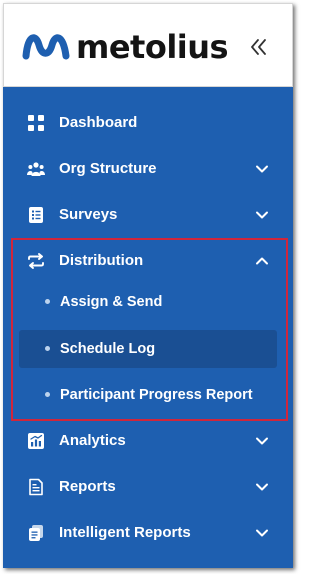 The image size is (320, 574). What do you see at coordinates (148, 441) in the screenshot?
I see `sidebar-item-analytics: Analytics` at bounding box center [148, 441].